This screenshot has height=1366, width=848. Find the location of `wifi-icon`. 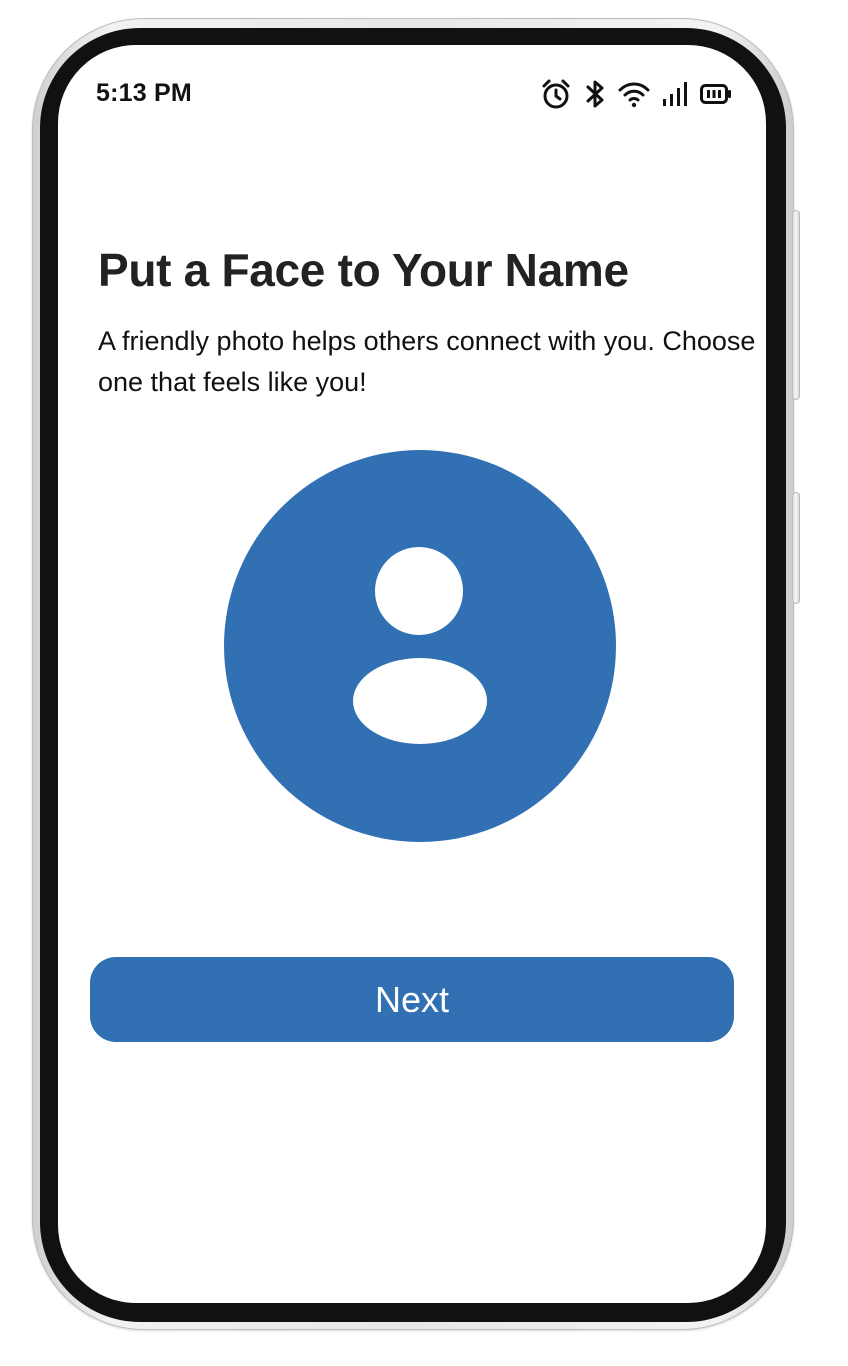

wifi-icon is located at coordinates (634, 94).